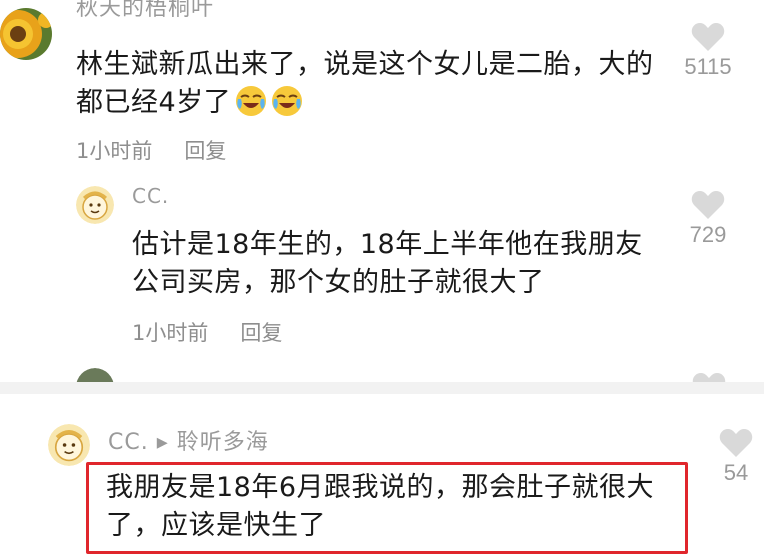  What do you see at coordinates (708, 66) in the screenshot?
I see `like-count: 5115` at bounding box center [708, 66].